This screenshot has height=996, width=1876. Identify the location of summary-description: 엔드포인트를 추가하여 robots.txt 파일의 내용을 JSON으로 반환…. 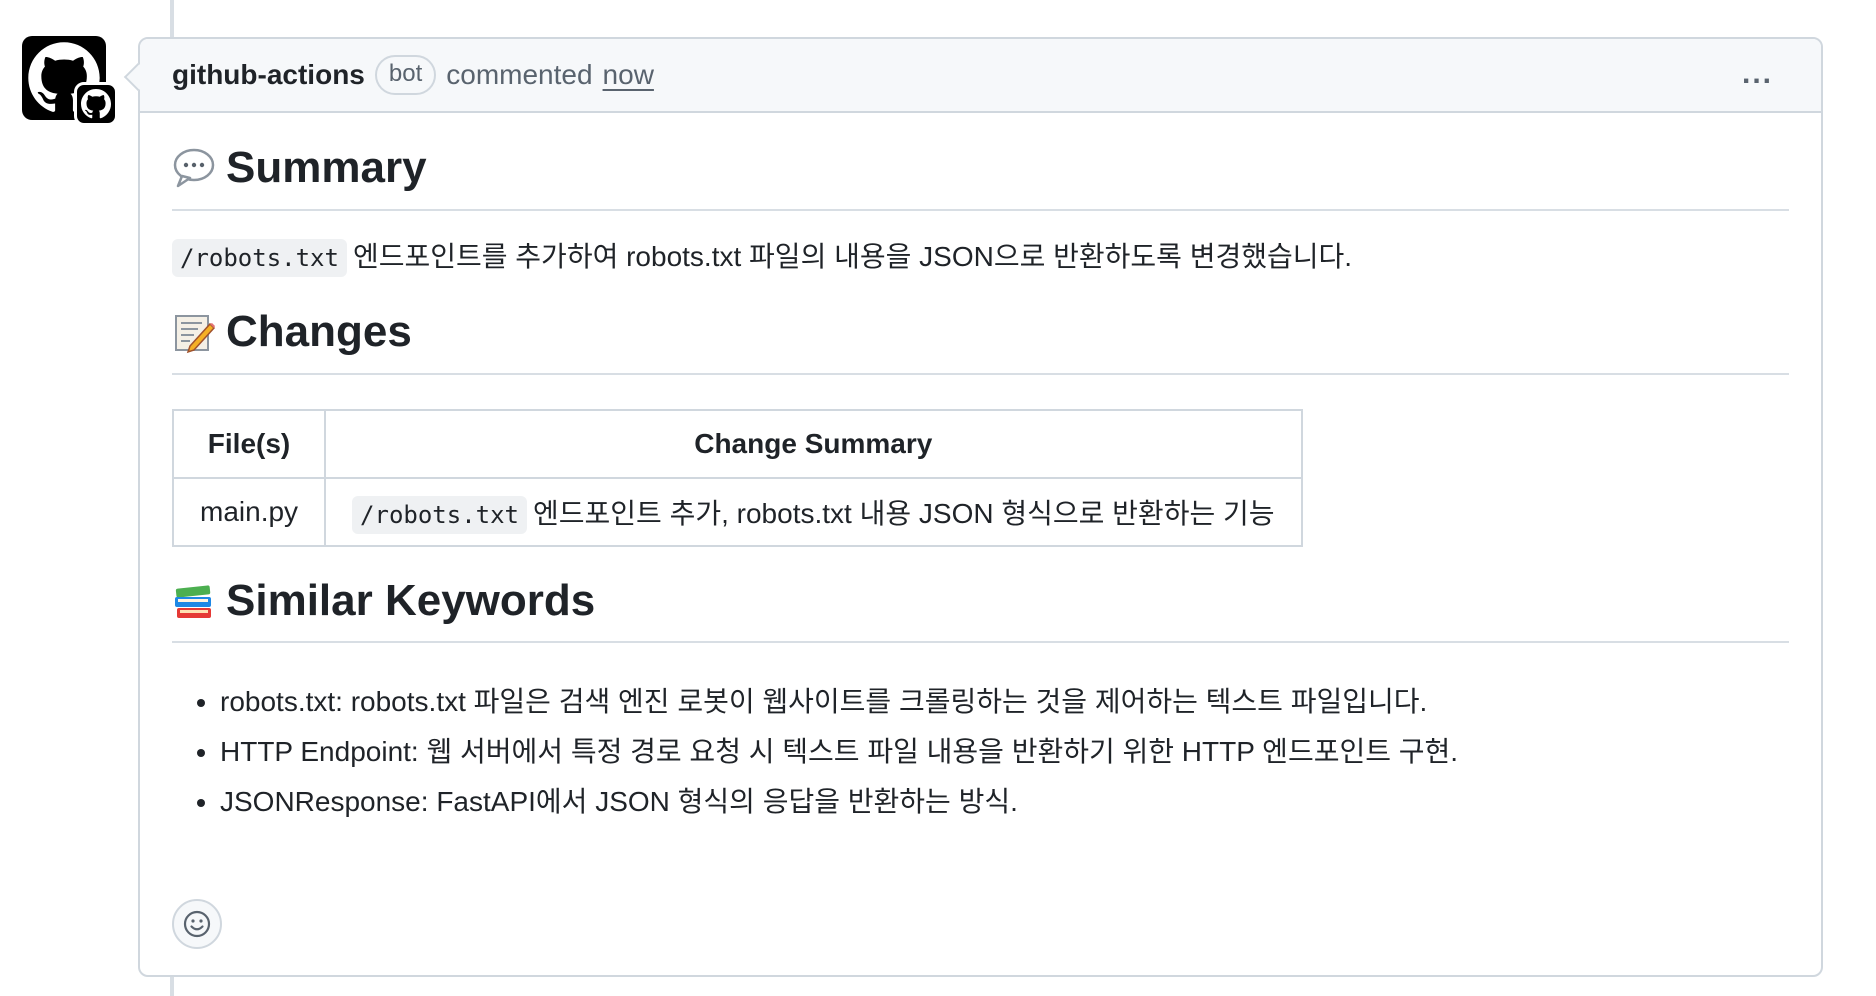
(852, 256).